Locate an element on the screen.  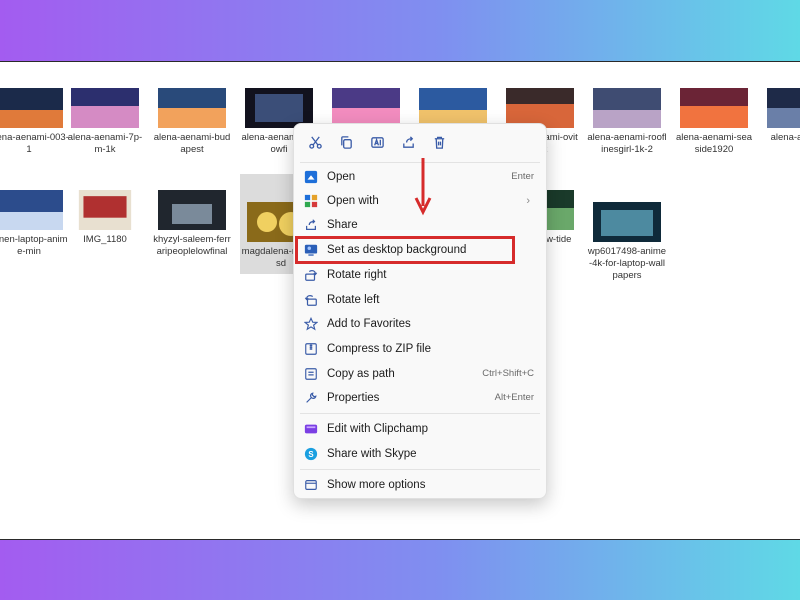
cut-button is located at coordinates (315, 142).